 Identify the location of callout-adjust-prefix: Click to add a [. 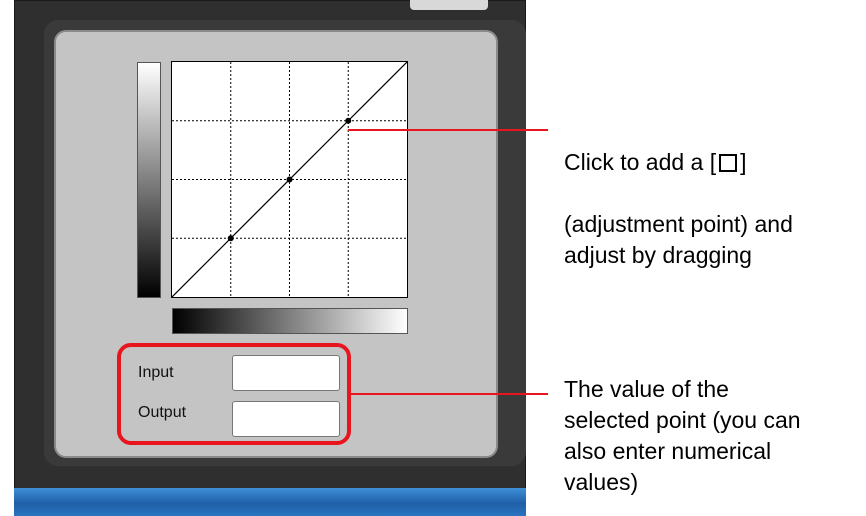
(640, 162).